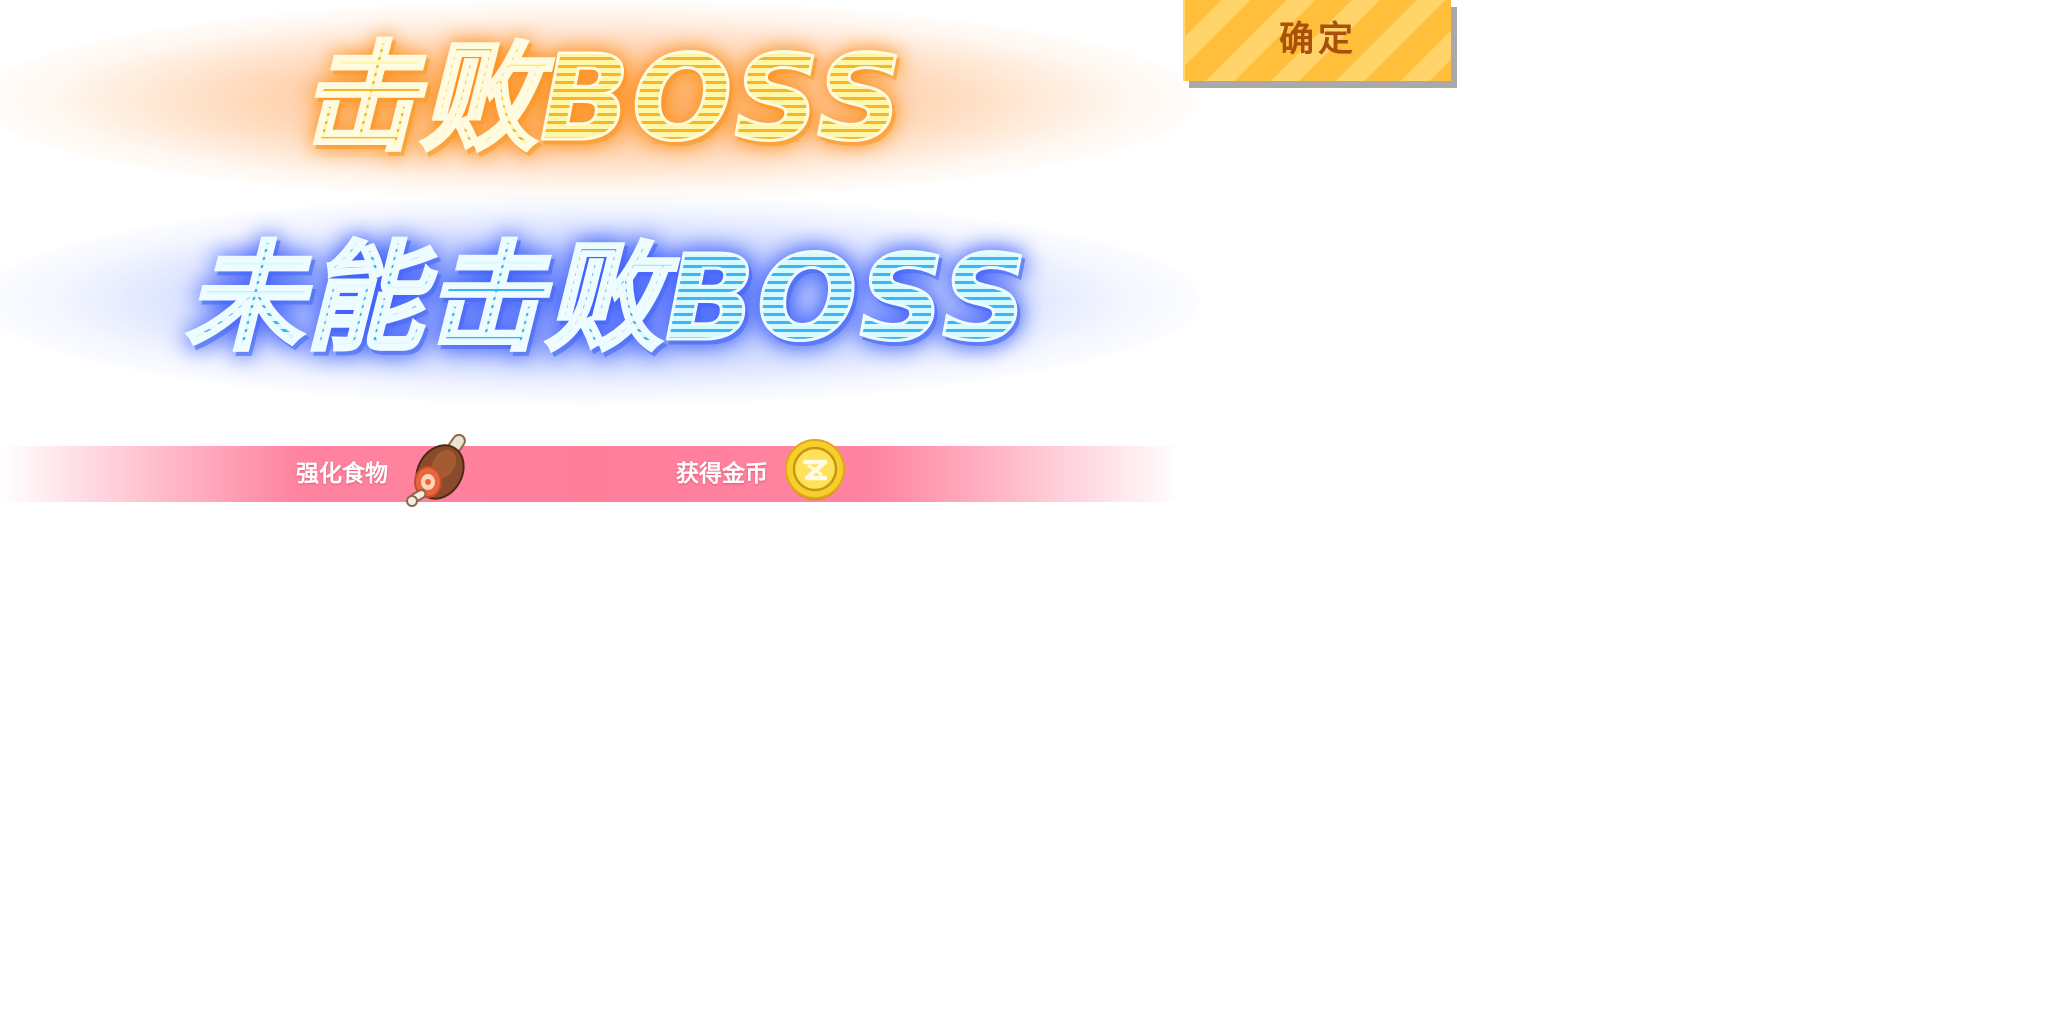  Describe the element at coordinates (342, 474) in the screenshot. I see `reward-food-label: 强化食物` at that location.